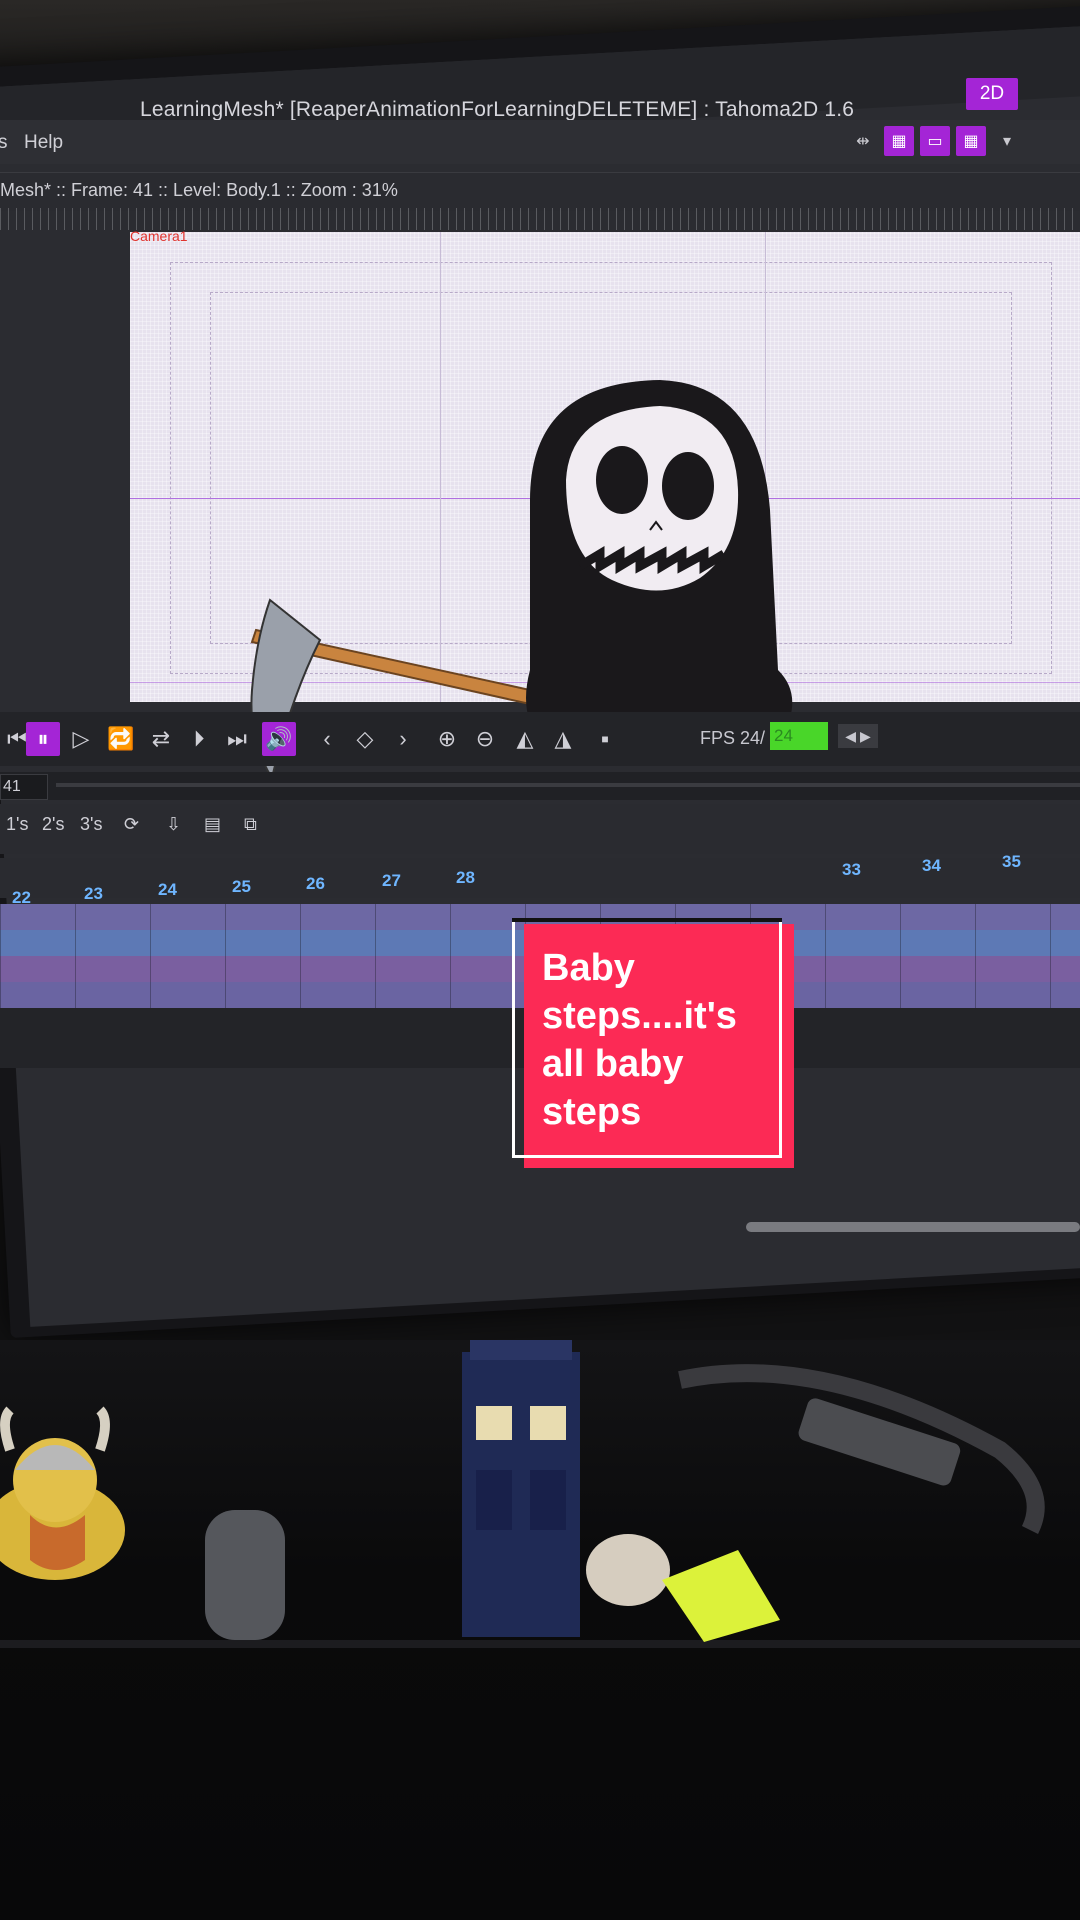 This screenshot has width=1080, height=1920. Describe the element at coordinates (1011, 861) in the screenshot. I see `frame-number: 35` at that location.